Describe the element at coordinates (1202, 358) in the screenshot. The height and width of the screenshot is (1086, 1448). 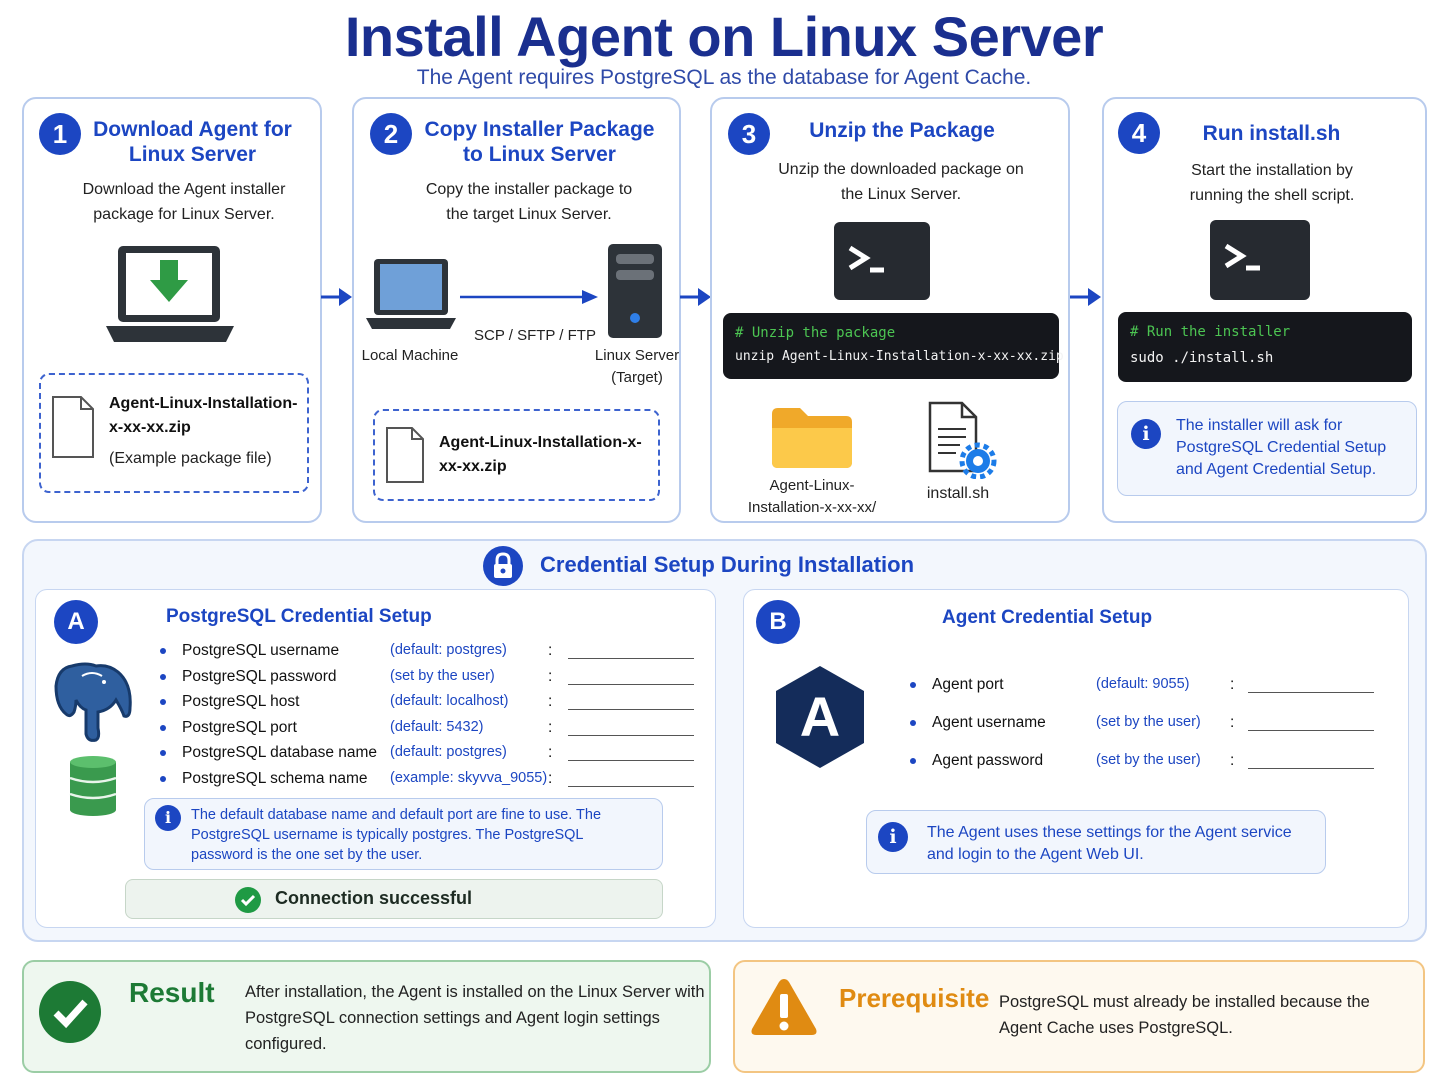
I see `code-command: sudo ./install.sh` at that location.